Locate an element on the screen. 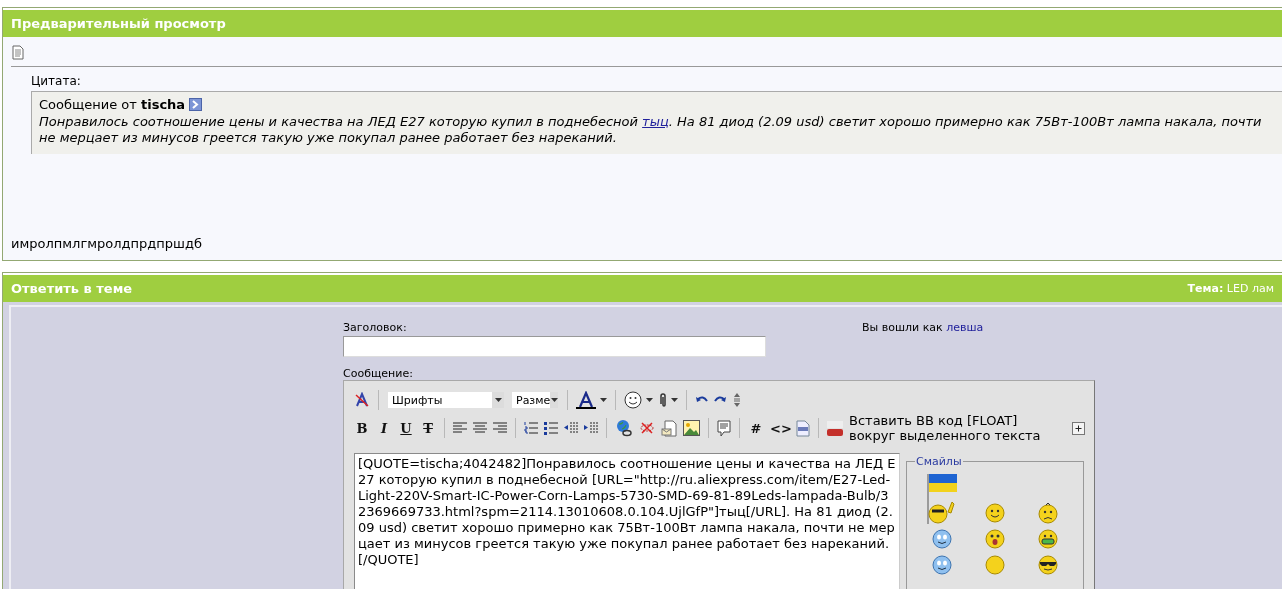 The image size is (1282, 589). quote-label: Цитата: is located at coordinates (56, 81).